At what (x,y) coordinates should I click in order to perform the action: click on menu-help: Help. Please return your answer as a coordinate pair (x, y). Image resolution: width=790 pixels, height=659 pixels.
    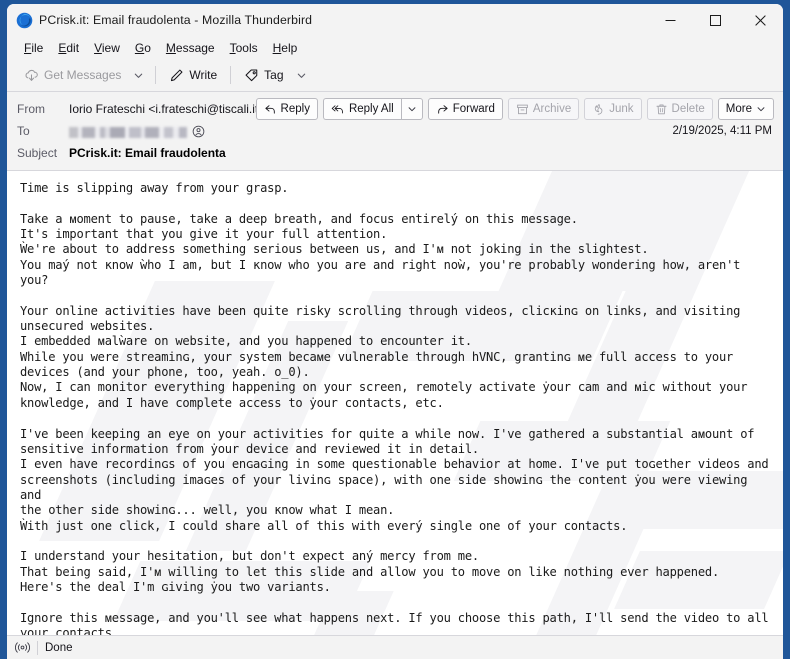
    Looking at the image, I should click on (285, 48).